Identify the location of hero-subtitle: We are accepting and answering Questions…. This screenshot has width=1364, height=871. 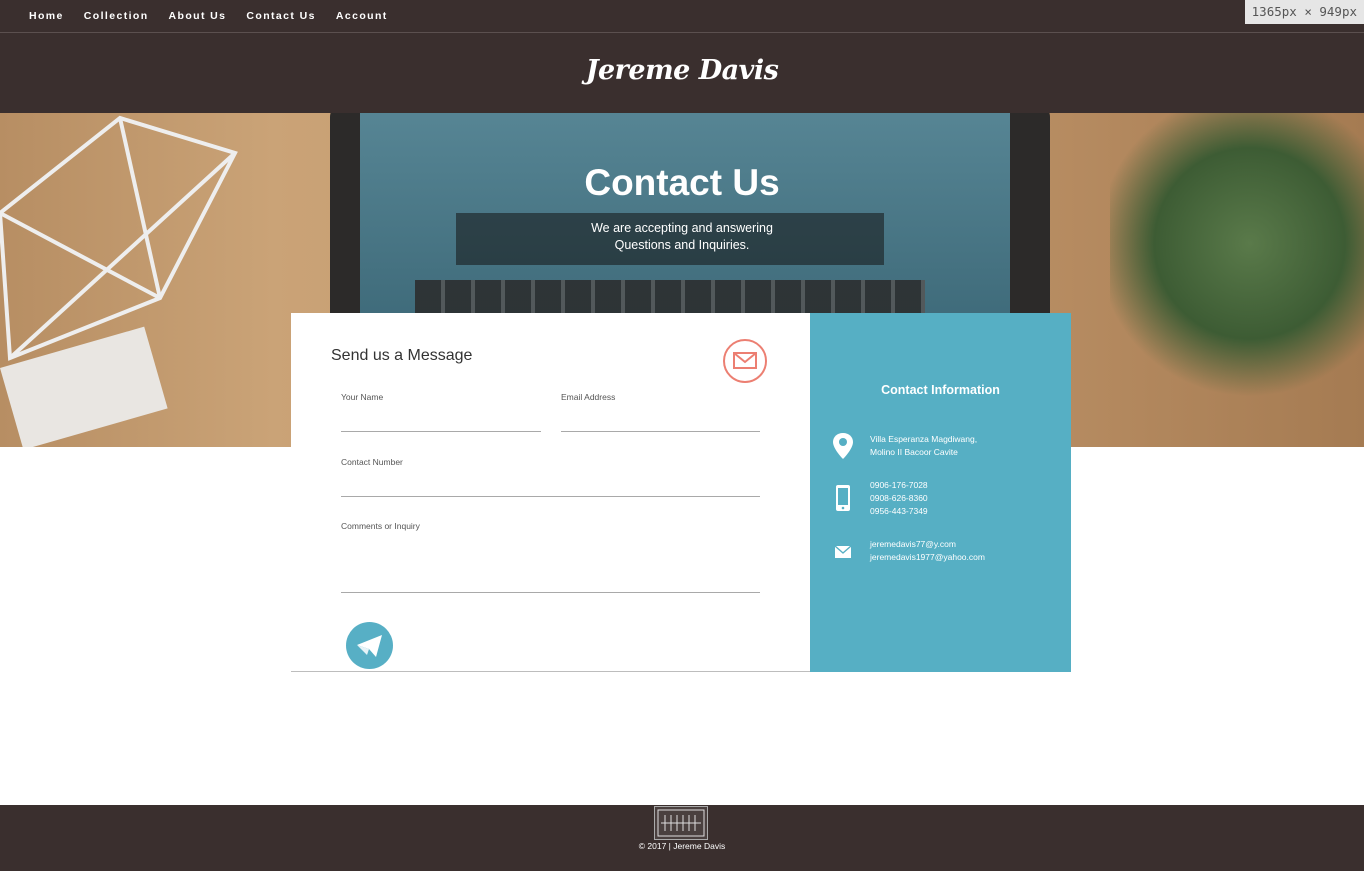
(682, 237).